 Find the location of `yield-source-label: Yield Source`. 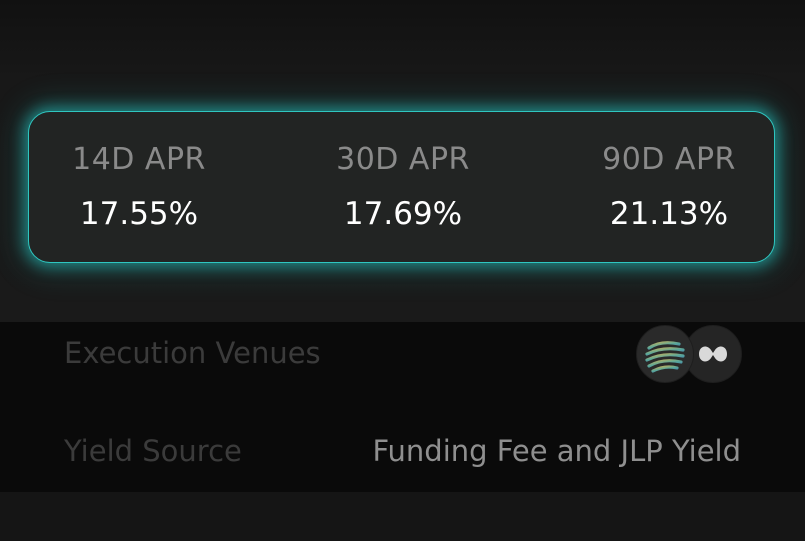

yield-source-label: Yield Source is located at coordinates (153, 451).